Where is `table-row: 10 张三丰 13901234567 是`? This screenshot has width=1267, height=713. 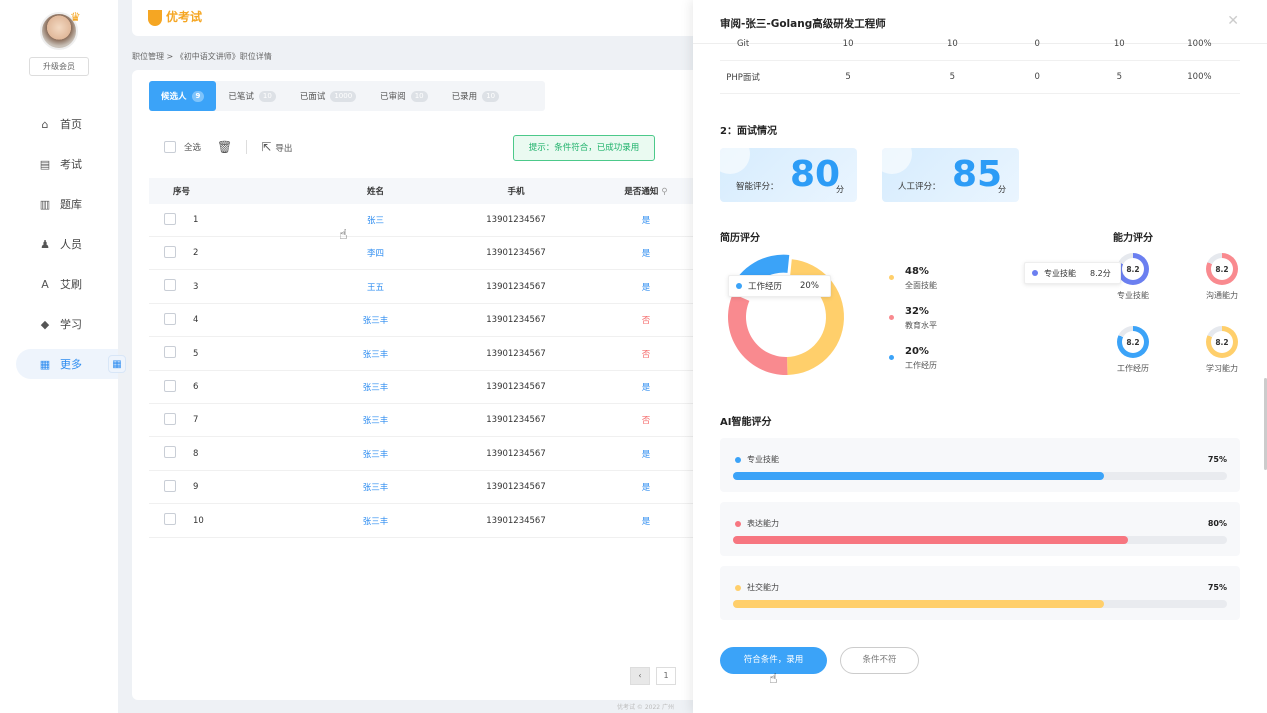 table-row: 10 张三丰 13901234567 是 is located at coordinates (435, 521).